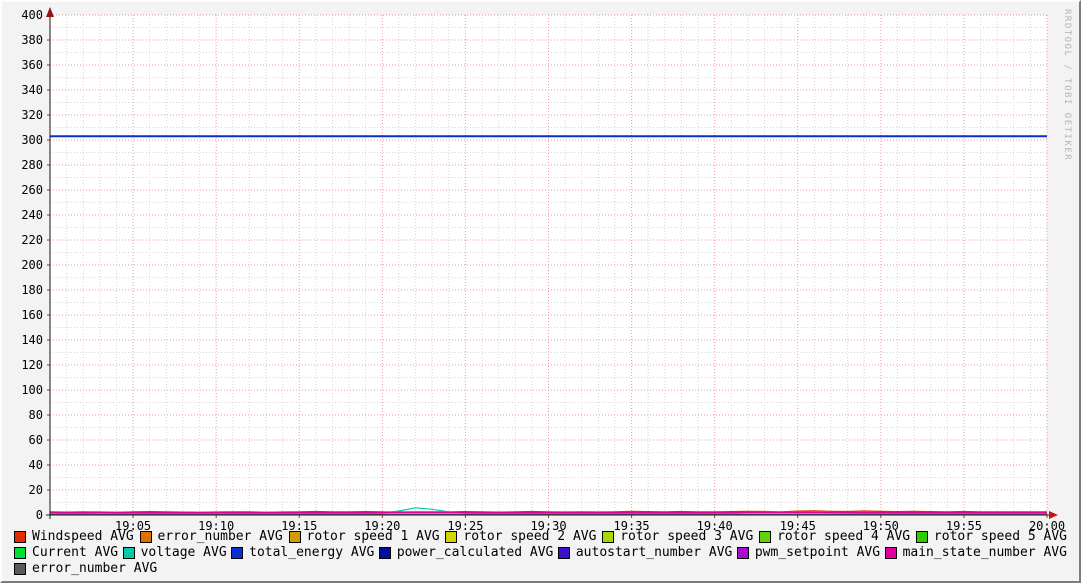 Image resolution: width=1081 pixels, height=583 pixels. I want to click on legend-item: rotor speed 1 AVG, so click(364, 536).